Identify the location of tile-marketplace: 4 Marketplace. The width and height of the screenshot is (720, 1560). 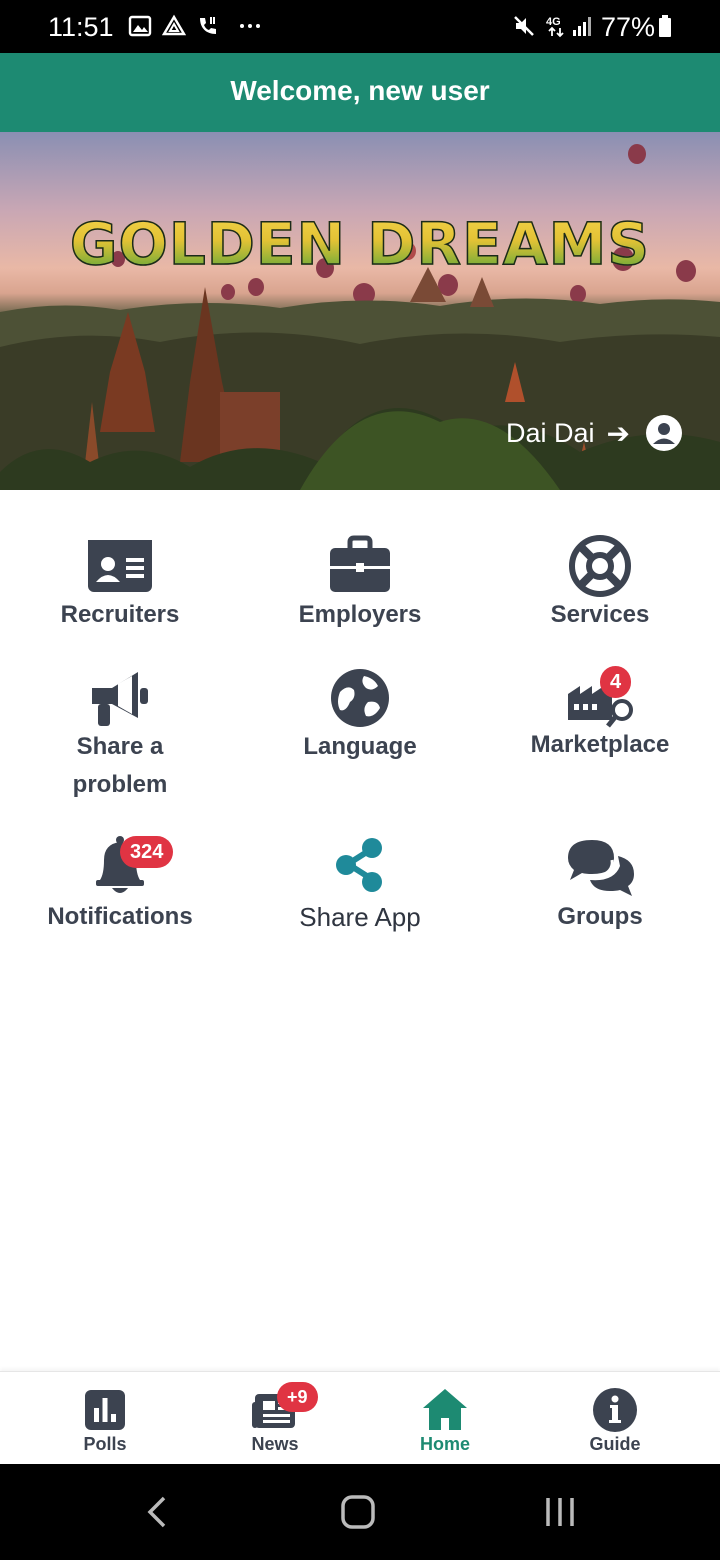
(600, 735).